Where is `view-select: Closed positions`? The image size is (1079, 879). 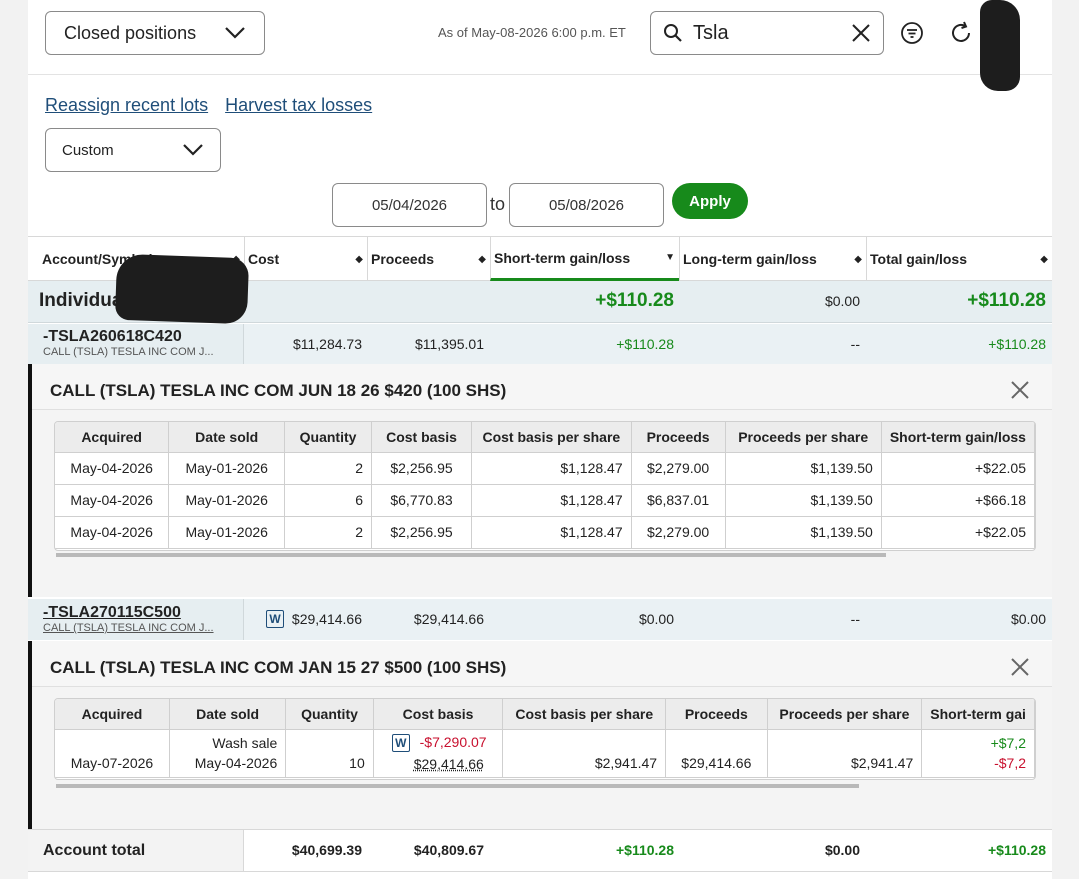
view-select: Closed positions is located at coordinates (155, 33).